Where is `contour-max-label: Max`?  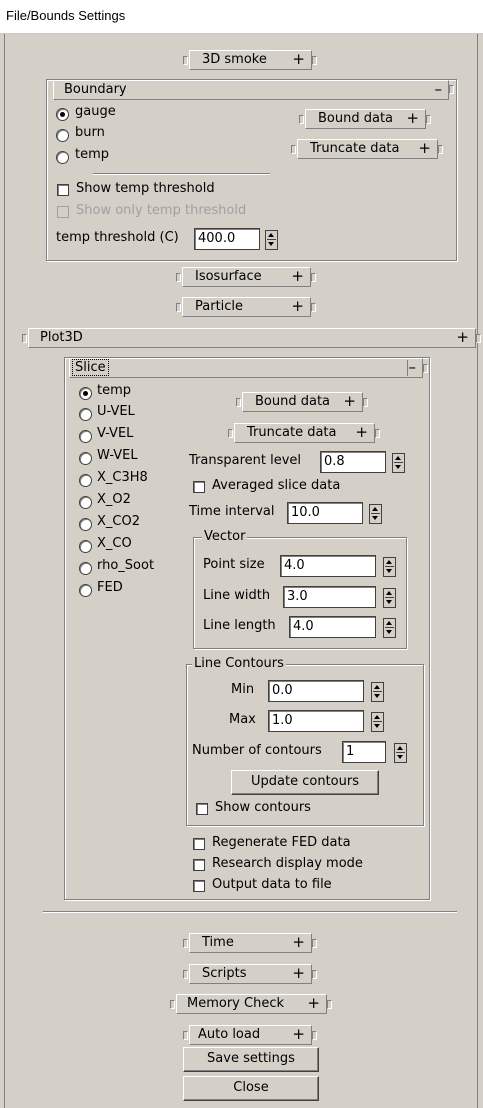
contour-max-label: Max is located at coordinates (242, 719).